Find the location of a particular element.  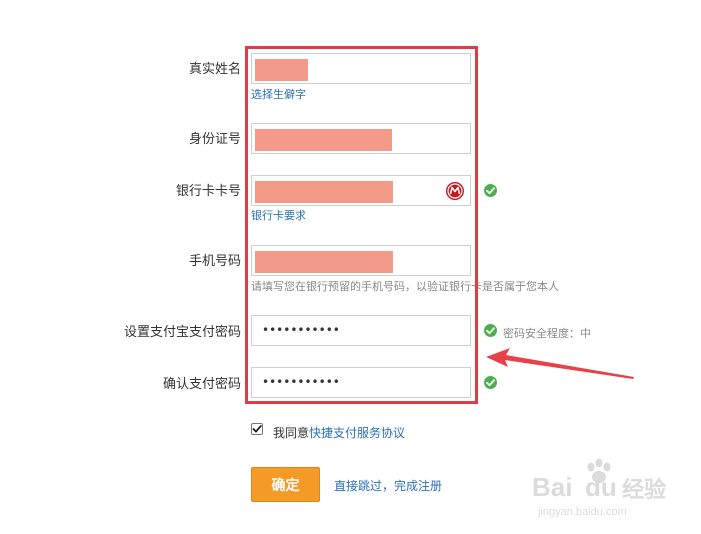

bank-card-input is located at coordinates (361, 190).